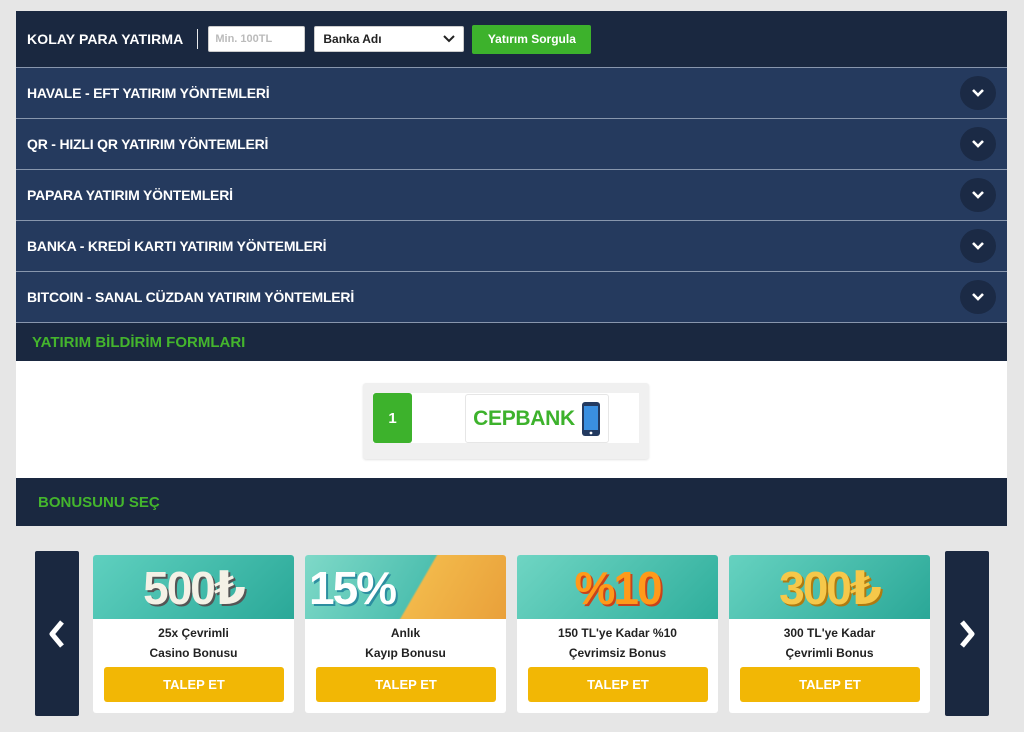 The image size is (1024, 732). Describe the element at coordinates (590, 418) in the screenshot. I see `mobile-phone-icon` at that location.